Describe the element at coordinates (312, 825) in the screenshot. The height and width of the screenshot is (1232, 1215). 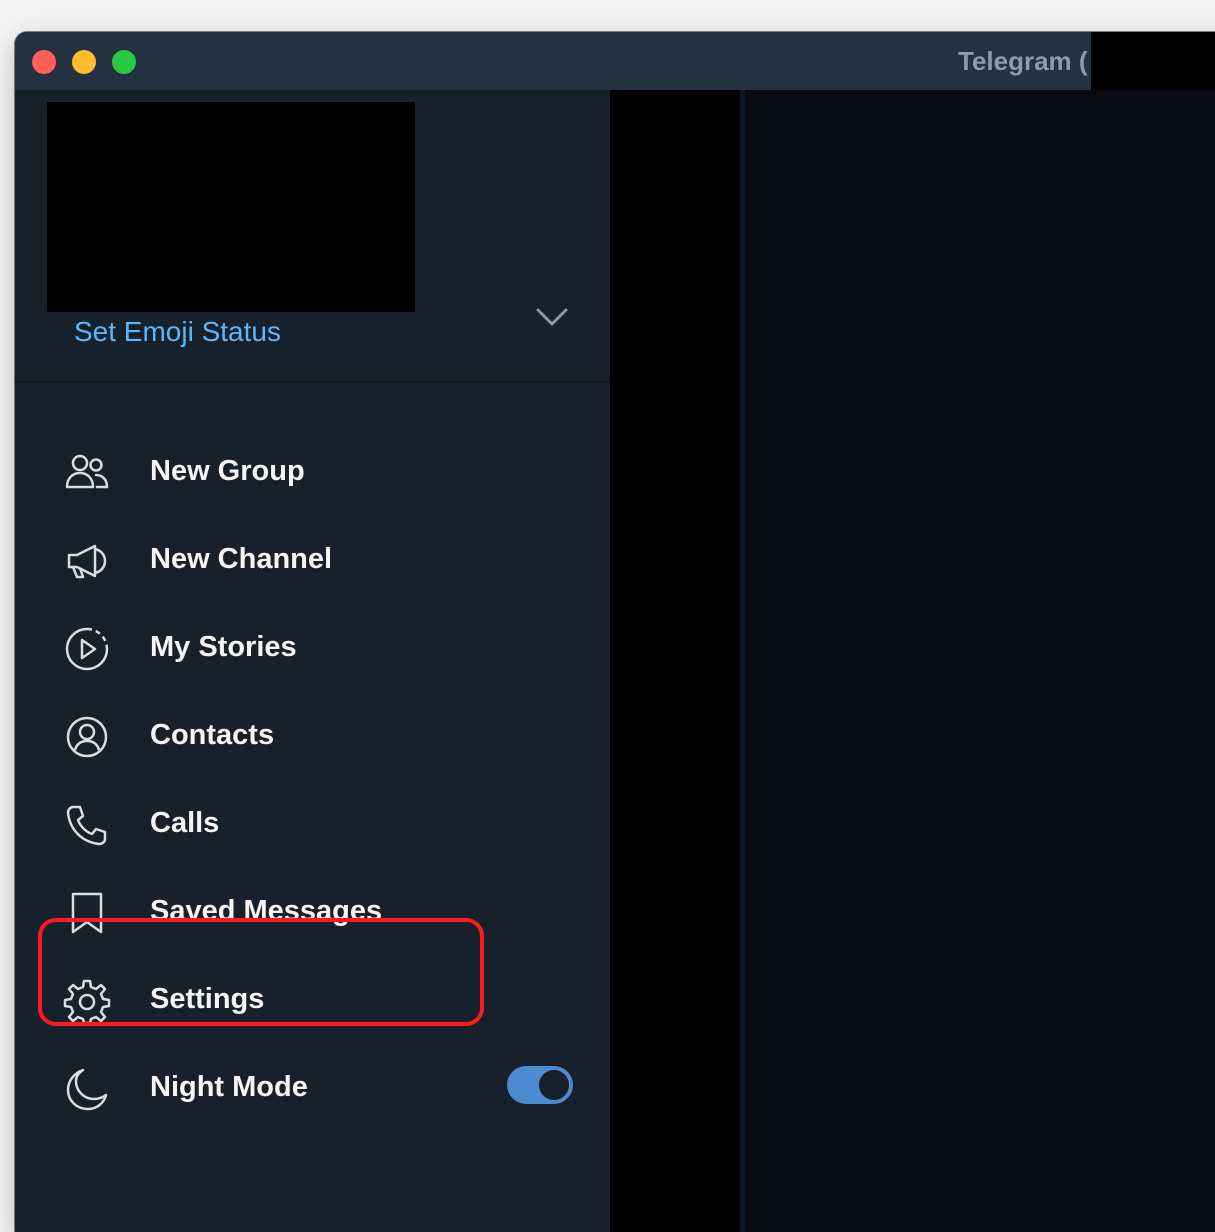
I see `menu-item-calls: Calls` at that location.